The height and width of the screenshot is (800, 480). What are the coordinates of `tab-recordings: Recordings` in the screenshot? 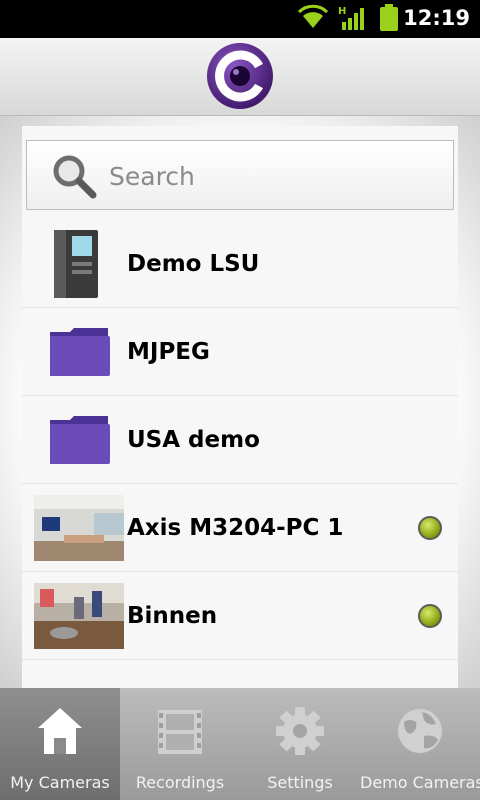 It's located at (180, 744).